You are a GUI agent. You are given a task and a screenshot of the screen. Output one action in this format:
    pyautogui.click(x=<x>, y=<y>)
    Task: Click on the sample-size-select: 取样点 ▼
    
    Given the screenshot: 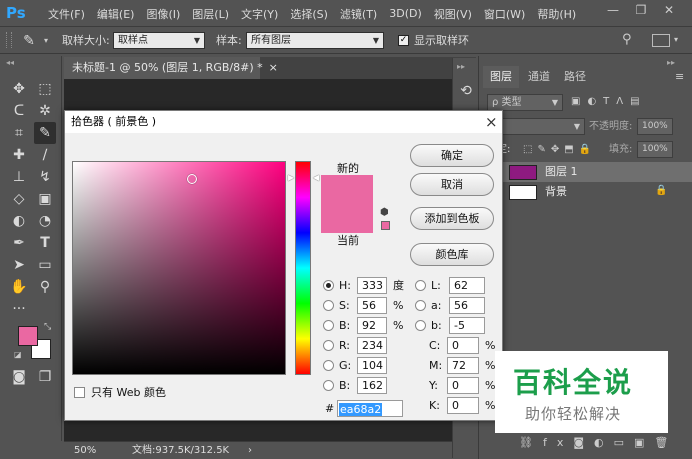 What is the action you would take?
    pyautogui.click(x=159, y=40)
    